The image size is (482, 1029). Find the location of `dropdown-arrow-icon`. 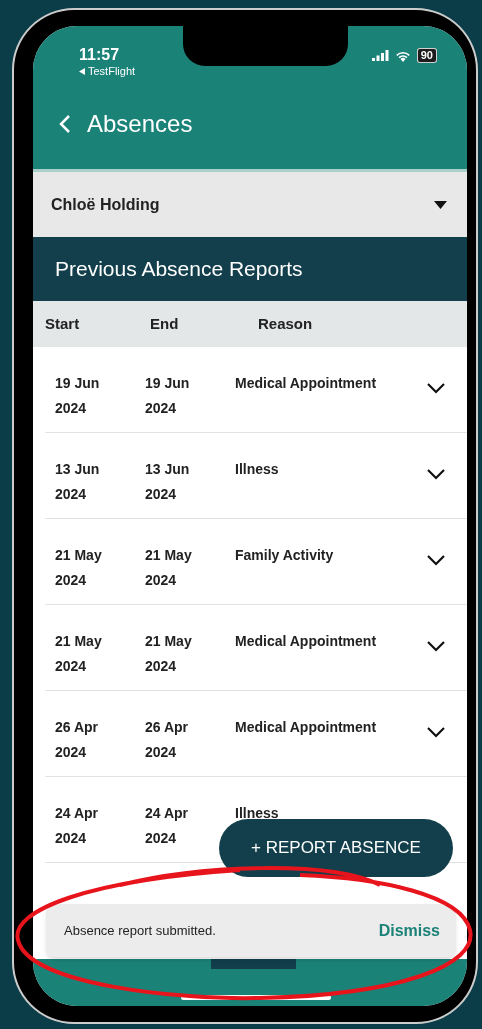

dropdown-arrow-icon is located at coordinates (440, 204).